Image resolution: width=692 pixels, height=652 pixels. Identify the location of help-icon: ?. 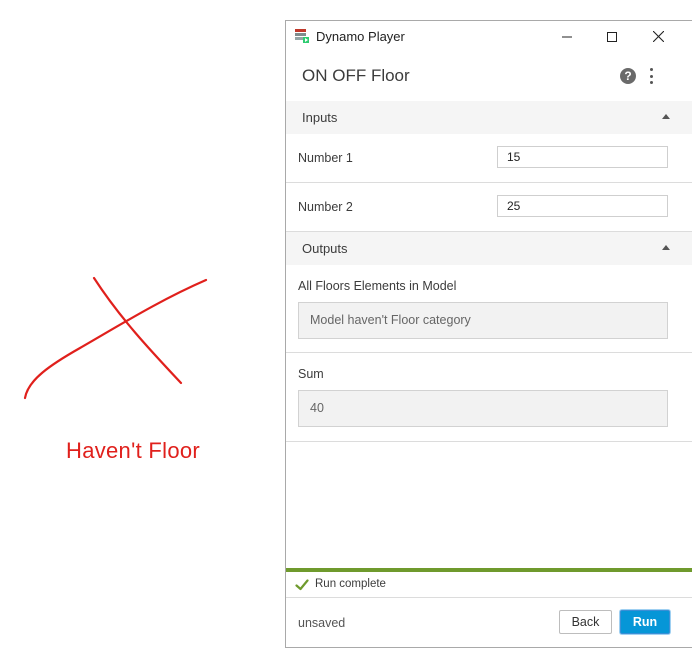
(628, 76).